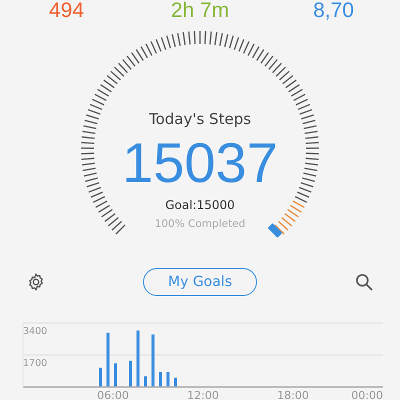  I want to click on x-axis-label: 06:00, so click(113, 394).